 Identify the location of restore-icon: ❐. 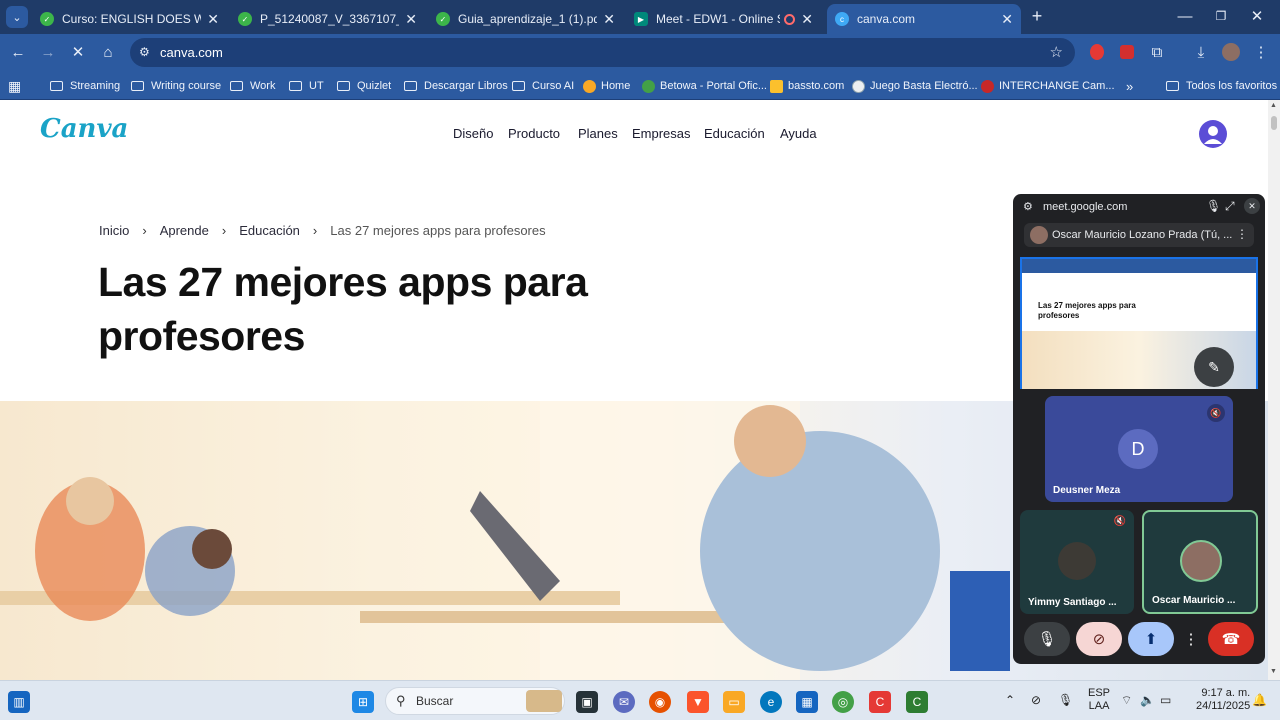
(1221, 16).